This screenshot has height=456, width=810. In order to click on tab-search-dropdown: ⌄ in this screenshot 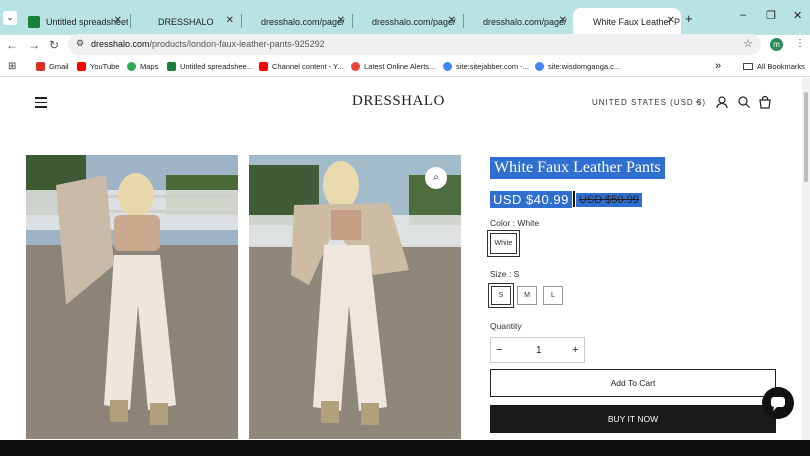, I will do `click(10, 18)`.